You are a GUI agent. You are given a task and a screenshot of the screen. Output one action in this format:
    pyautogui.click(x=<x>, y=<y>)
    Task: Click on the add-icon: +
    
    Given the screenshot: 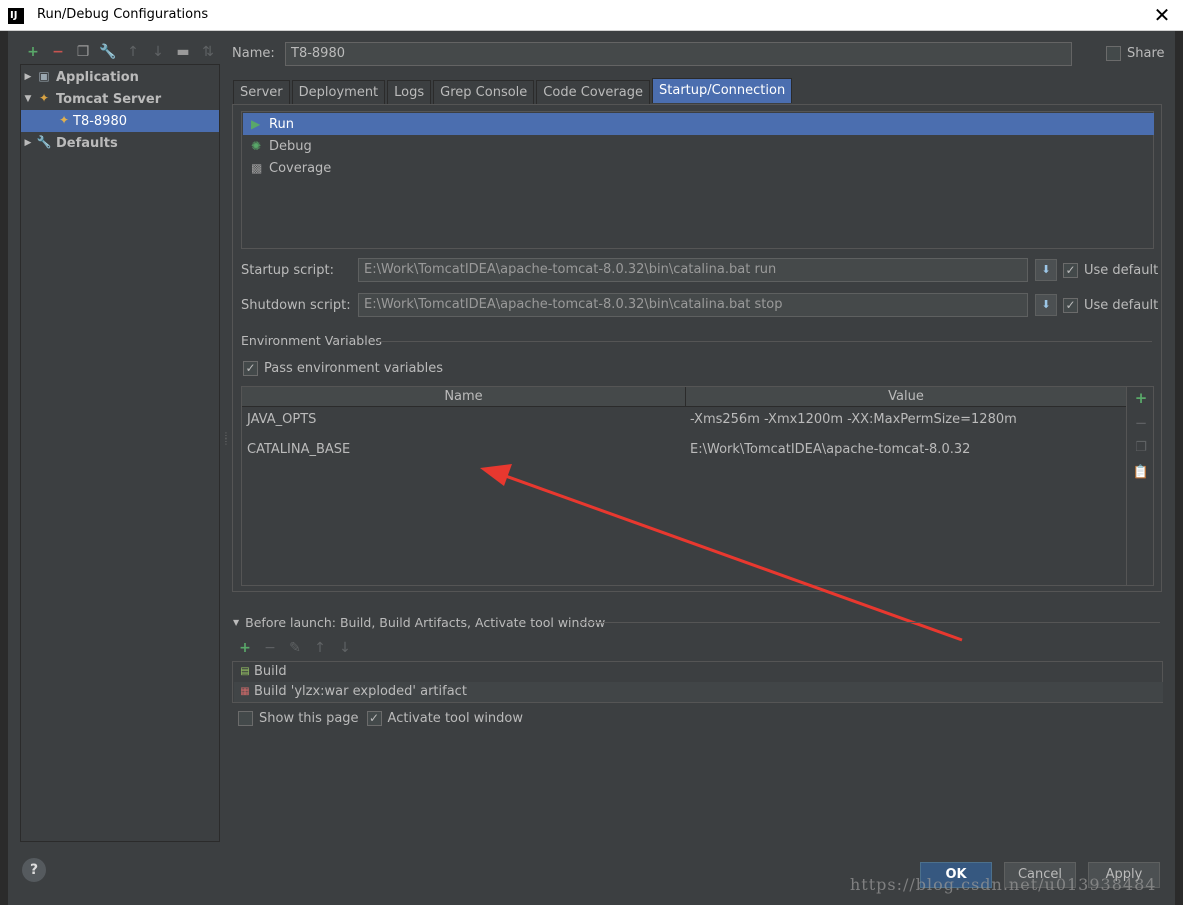 What is the action you would take?
    pyautogui.click(x=245, y=648)
    